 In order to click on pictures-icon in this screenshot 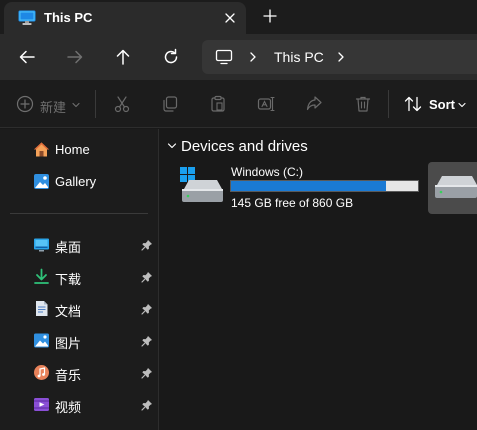, I will do `click(41, 340)`.